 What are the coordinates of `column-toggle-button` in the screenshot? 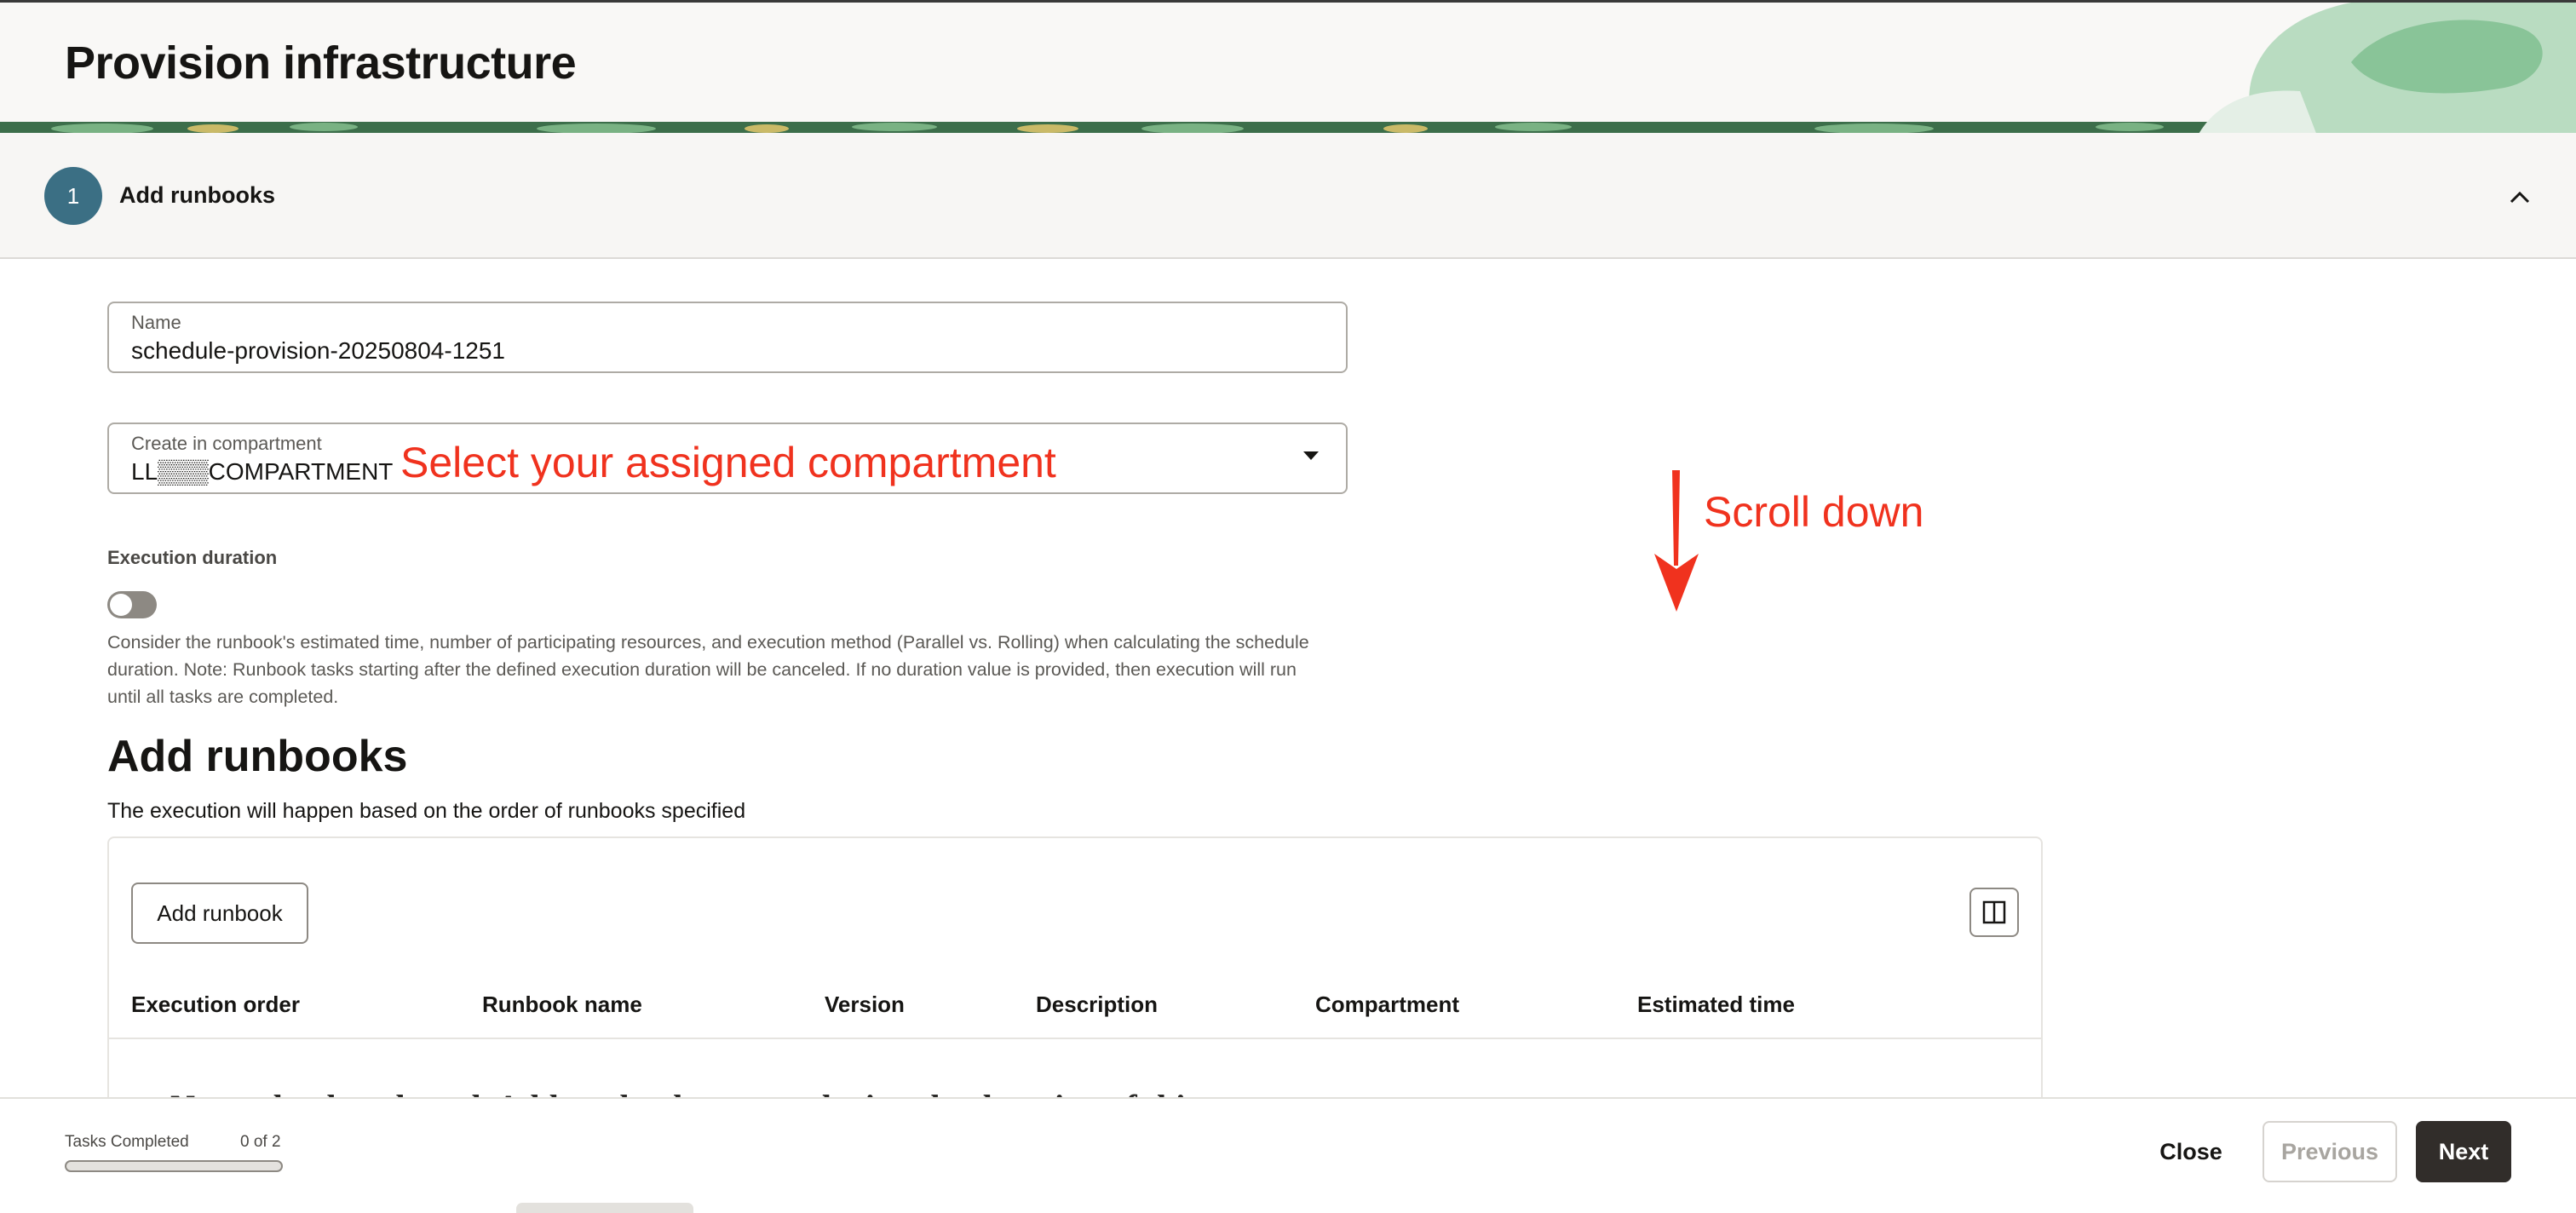 It's located at (1994, 912).